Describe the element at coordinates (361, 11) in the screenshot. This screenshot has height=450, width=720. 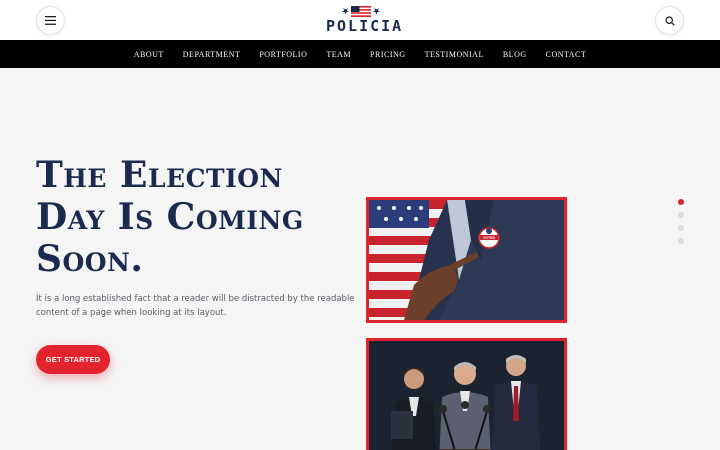
I see `flag-logo-icon` at that location.